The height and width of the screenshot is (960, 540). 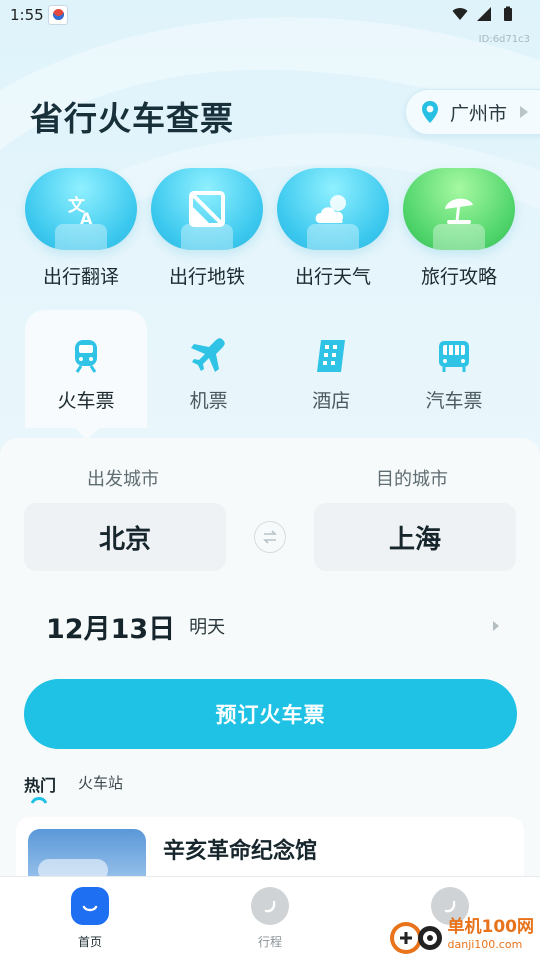 I want to click on tab-bus: 汽车票, so click(x=454, y=369).